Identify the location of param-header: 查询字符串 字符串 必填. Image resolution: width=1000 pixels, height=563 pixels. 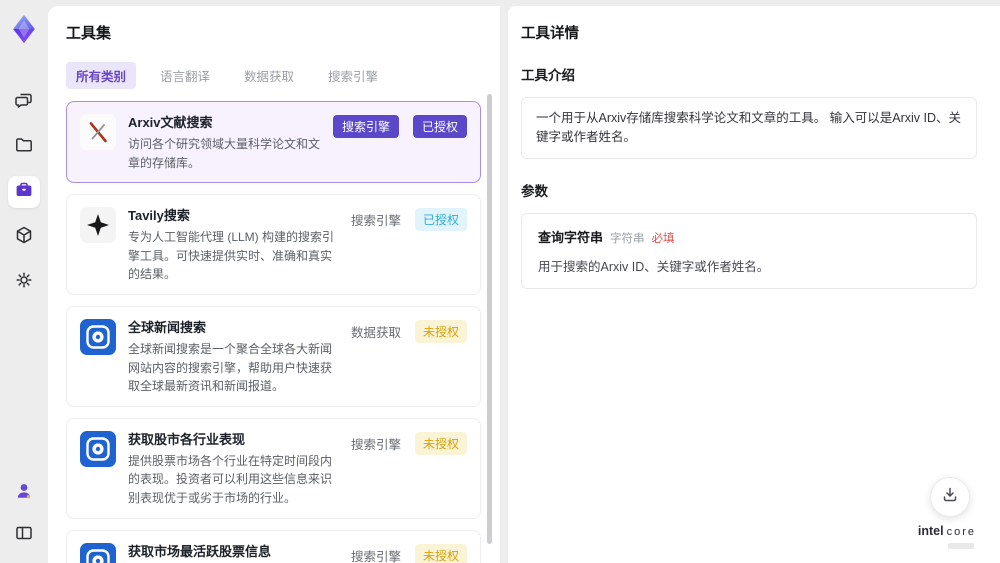
(749, 237).